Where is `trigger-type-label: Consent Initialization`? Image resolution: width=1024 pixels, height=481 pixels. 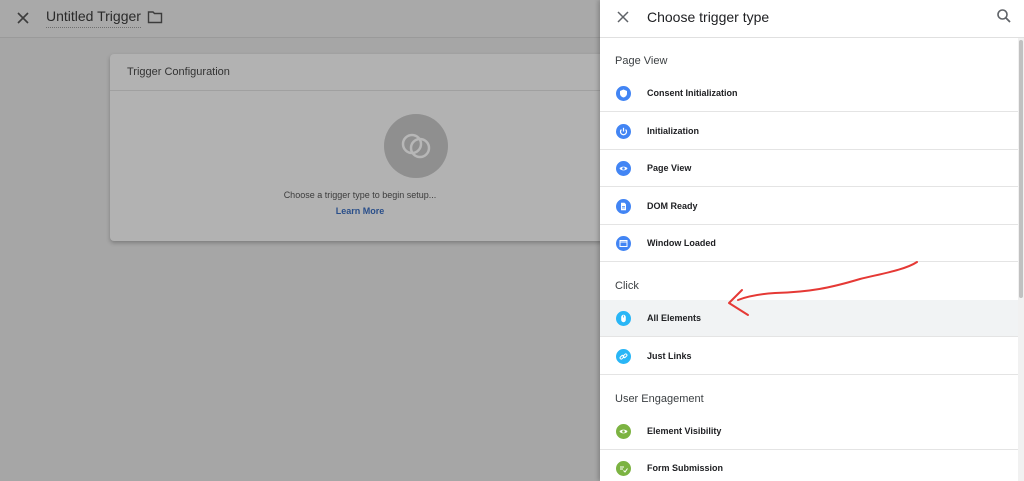
trigger-type-label: Consent Initialization is located at coordinates (692, 93).